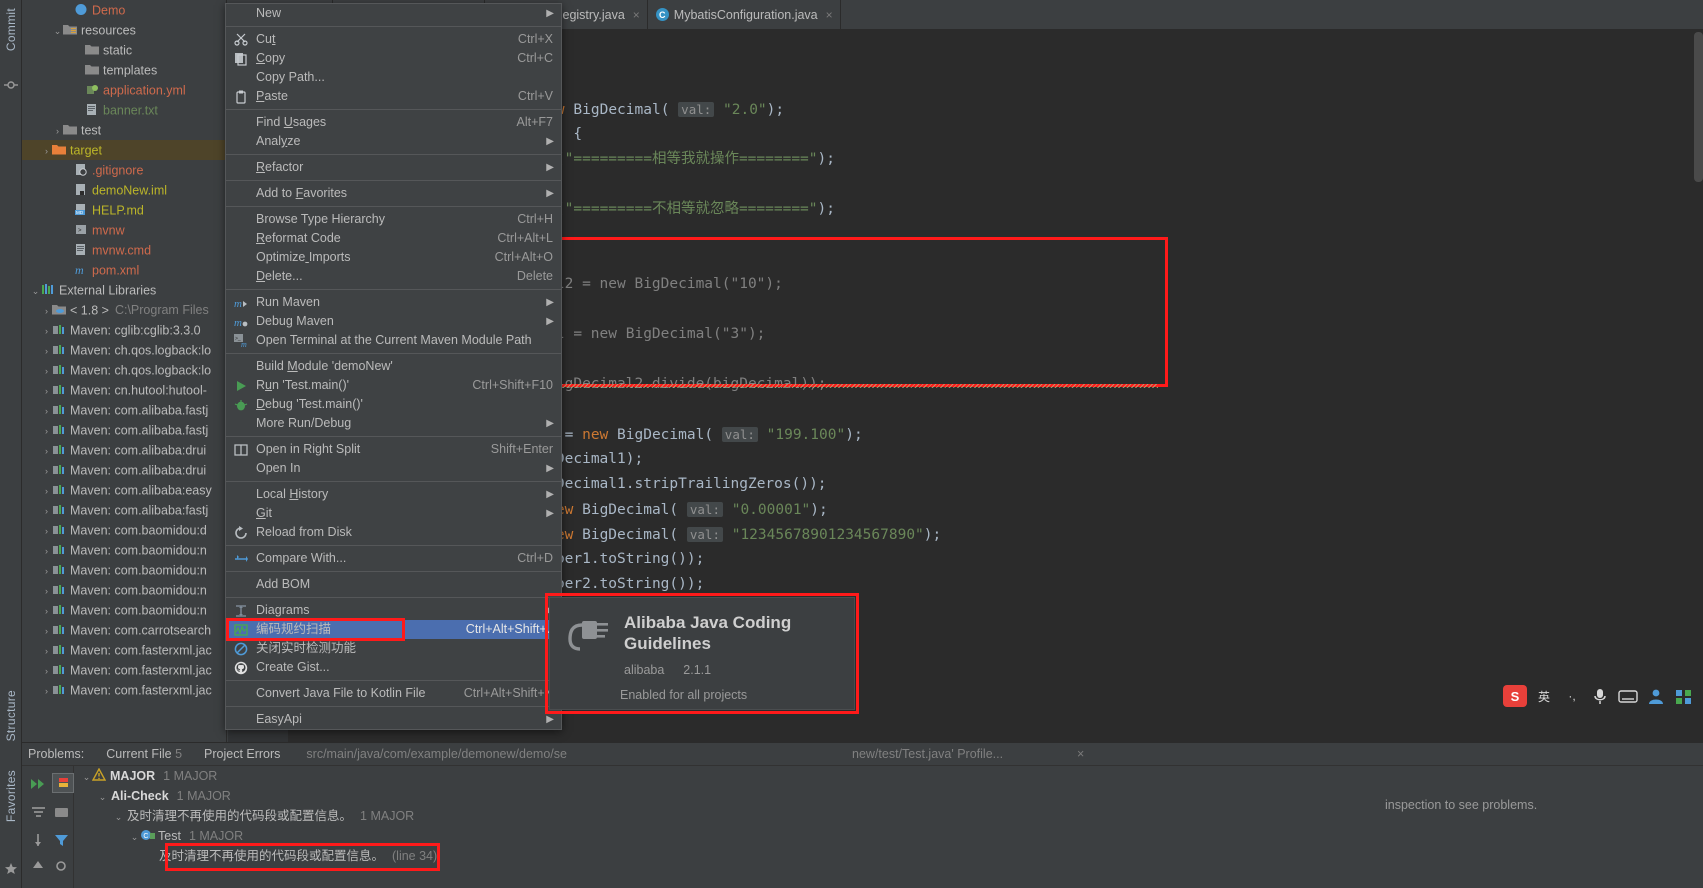 The height and width of the screenshot is (888, 1703). I want to click on menu-item: Paste Ctrl+V, so click(393, 96).